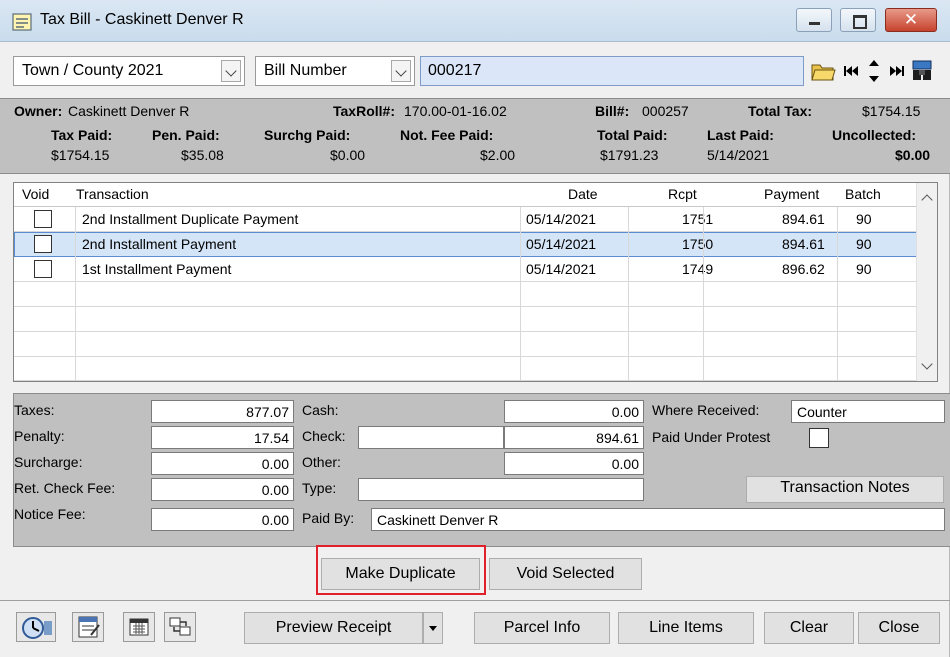  What do you see at coordinates (320, 410) in the screenshot?
I see `cash-label: Cash:` at bounding box center [320, 410].